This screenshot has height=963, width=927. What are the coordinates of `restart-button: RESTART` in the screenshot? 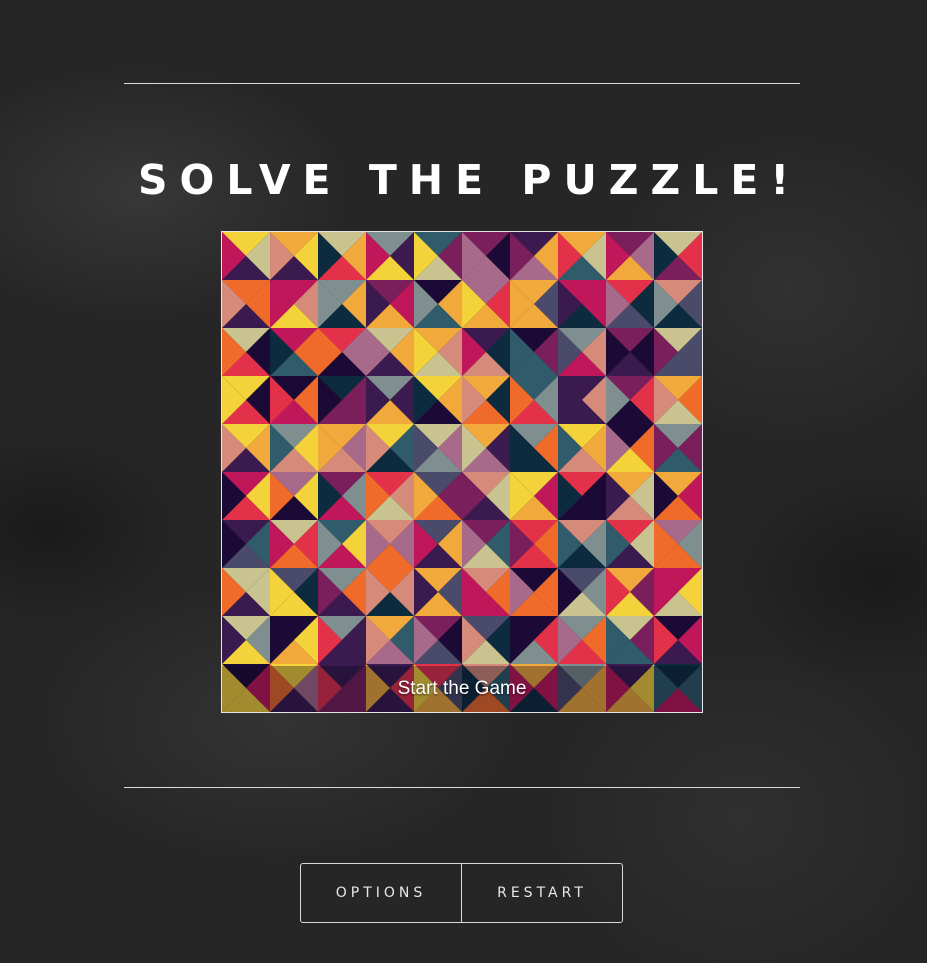 It's located at (541, 893).